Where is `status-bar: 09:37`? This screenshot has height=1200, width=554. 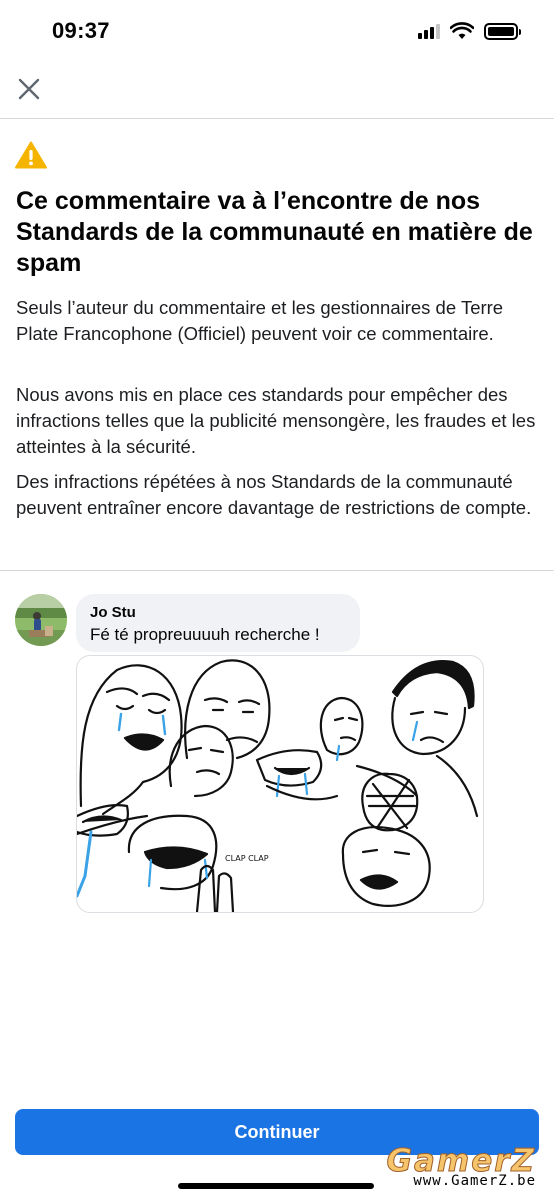
status-bar: 09:37 is located at coordinates (277, 31).